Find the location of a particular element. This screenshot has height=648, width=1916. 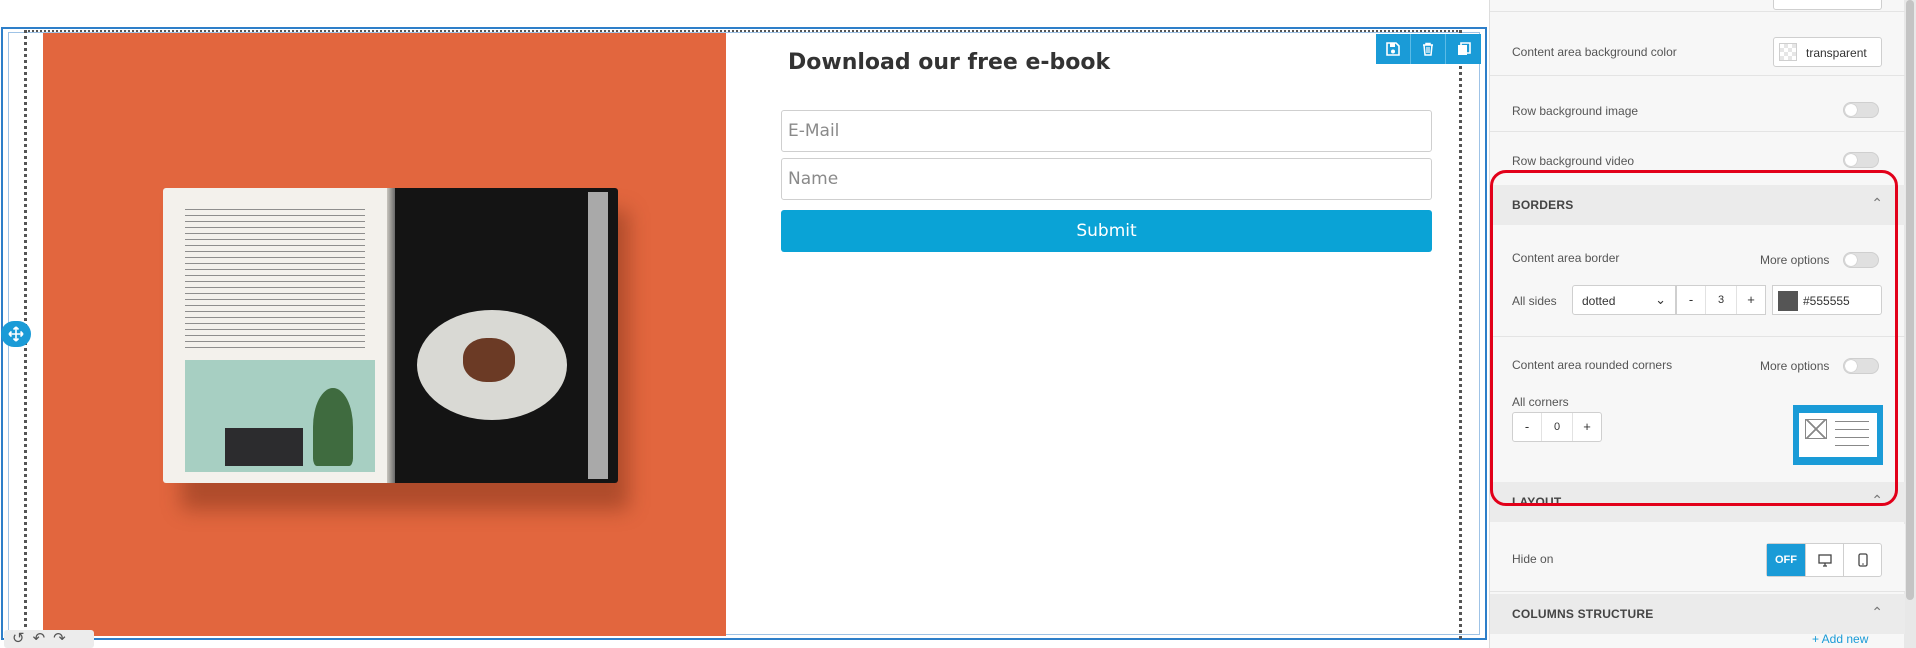

book-spine is located at coordinates (391, 335).